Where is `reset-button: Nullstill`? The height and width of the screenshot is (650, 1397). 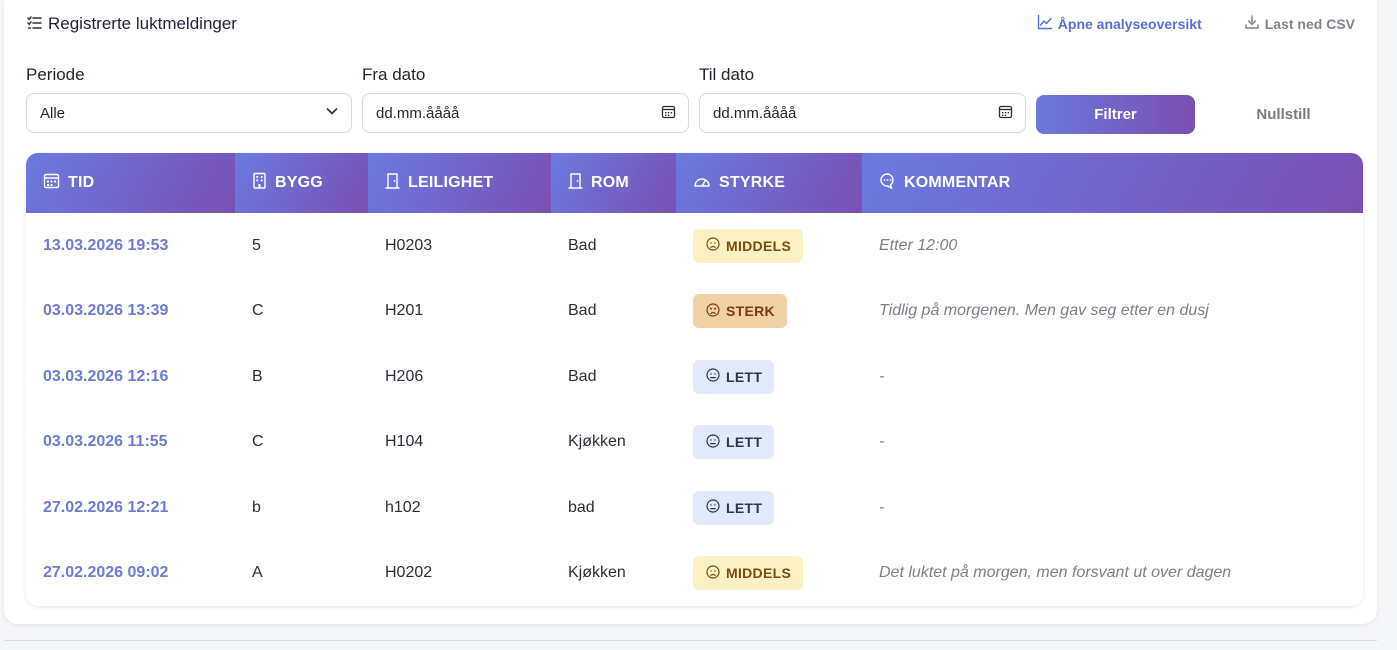
reset-button: Nullstill is located at coordinates (1283, 114).